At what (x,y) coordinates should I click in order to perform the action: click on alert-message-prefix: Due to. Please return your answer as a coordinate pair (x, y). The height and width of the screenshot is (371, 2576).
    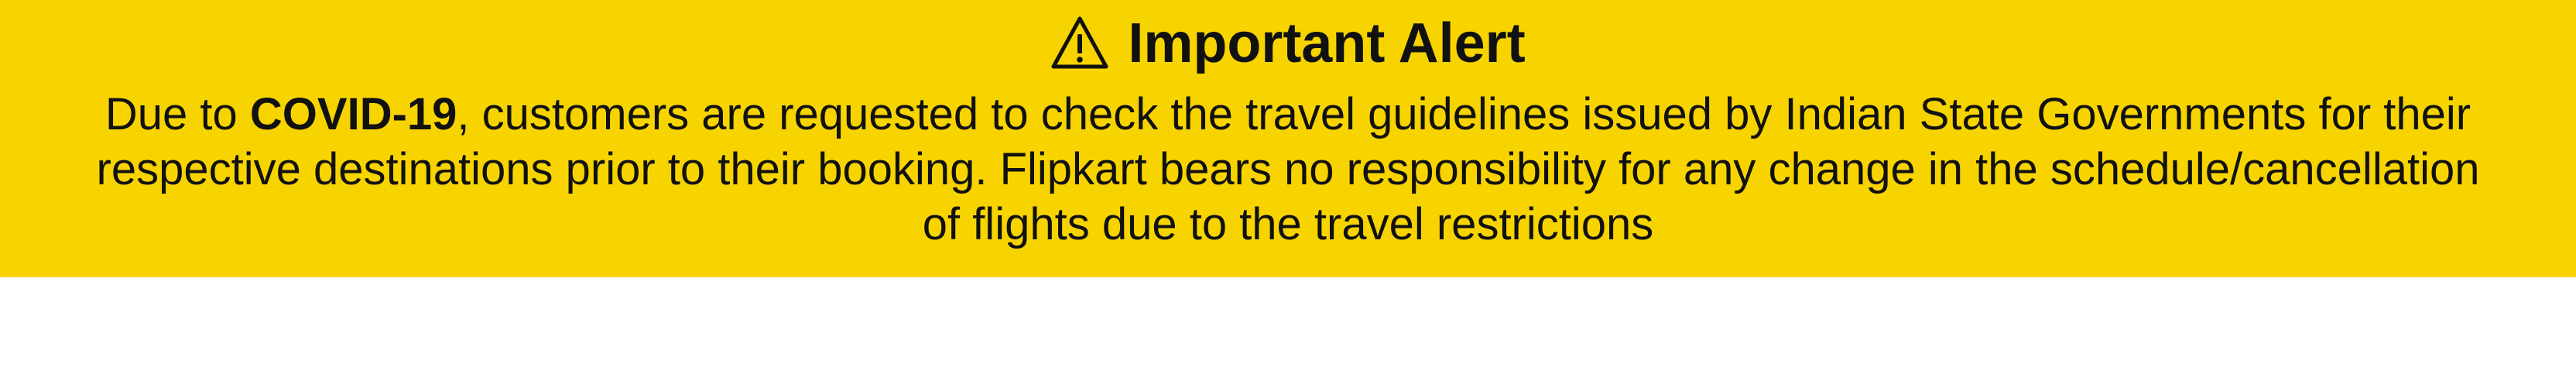
    Looking at the image, I should click on (177, 114).